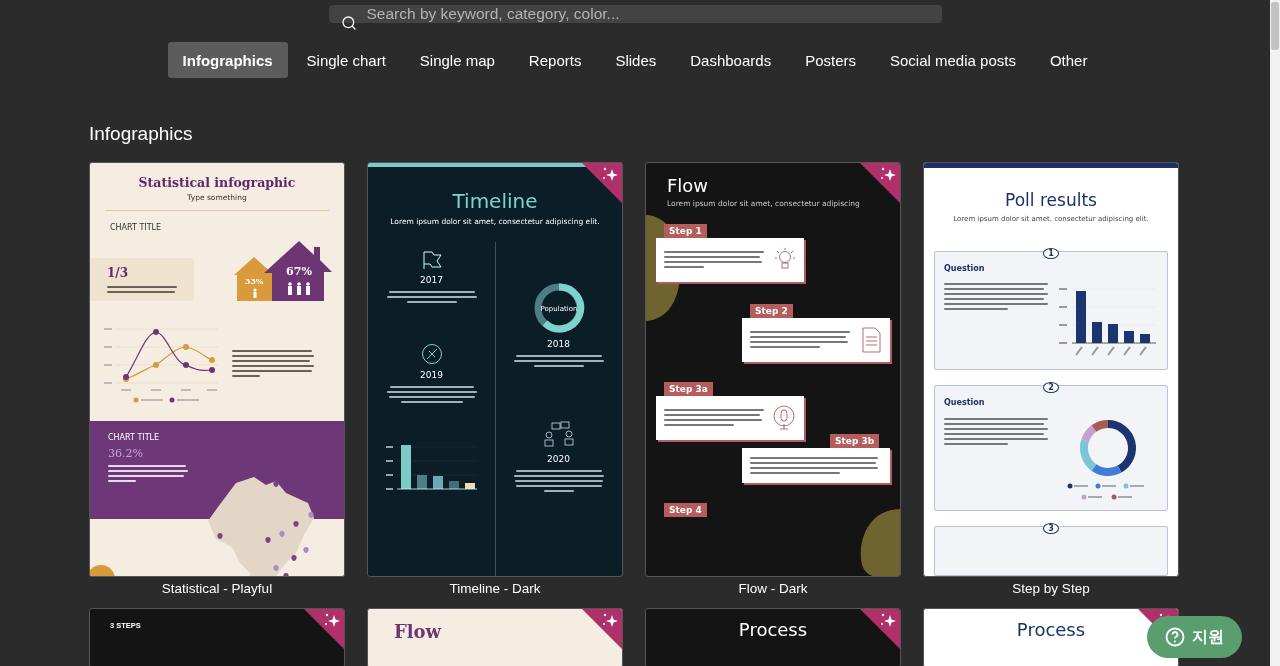 This screenshot has height=666, width=1280. What do you see at coordinates (495, 588) in the screenshot?
I see `template-name: Timeline - Dark` at bounding box center [495, 588].